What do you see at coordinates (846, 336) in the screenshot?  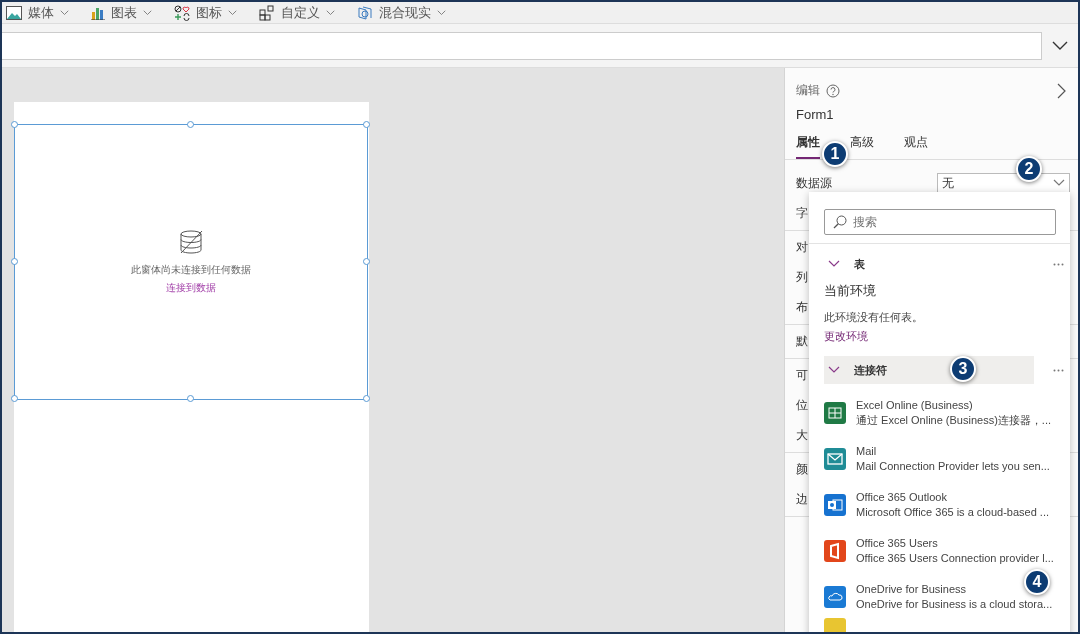 I see `change-environment-link: 更改环境` at bounding box center [846, 336].